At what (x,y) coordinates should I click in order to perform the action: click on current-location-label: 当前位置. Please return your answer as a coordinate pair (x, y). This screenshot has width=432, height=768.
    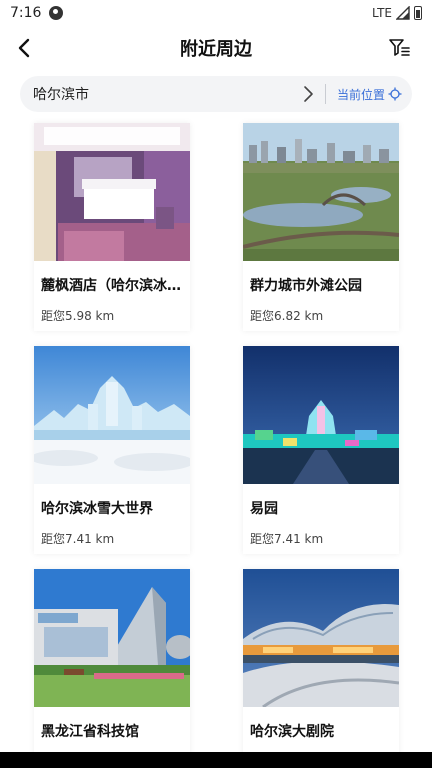
    Looking at the image, I should click on (360, 94).